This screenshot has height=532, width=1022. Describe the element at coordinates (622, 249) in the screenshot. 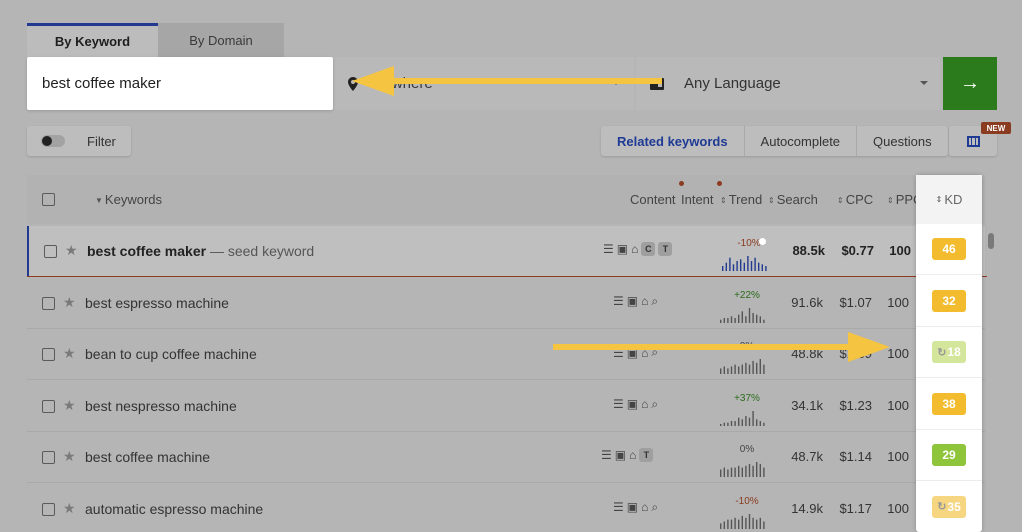

I see `image-icon: ▣` at that location.